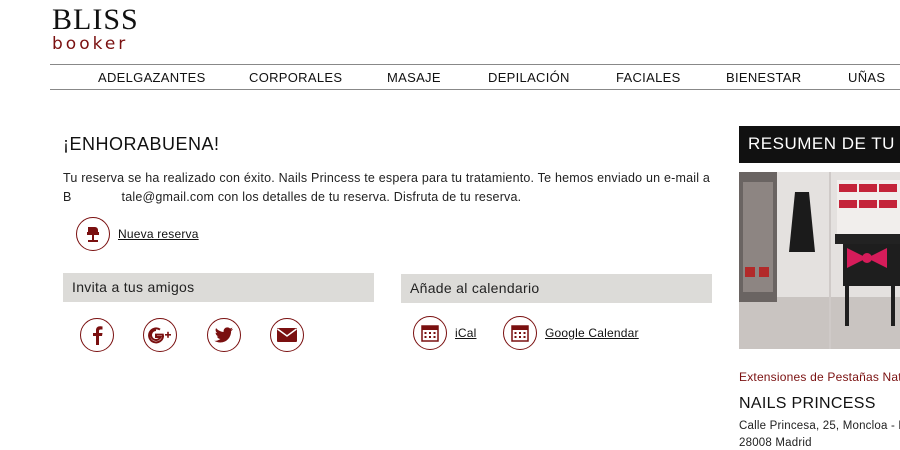  Describe the element at coordinates (775, 443) in the screenshot. I see `address-line-2: 28008 Madrid` at that location.